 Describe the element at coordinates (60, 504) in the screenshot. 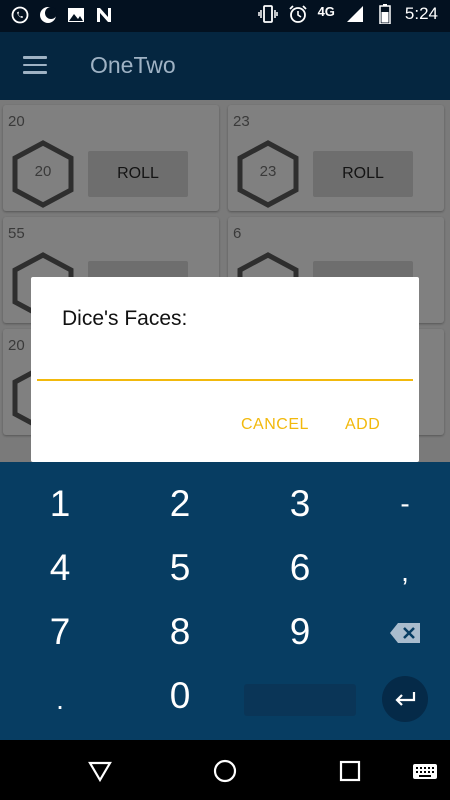

I see `key-1: 1` at that location.